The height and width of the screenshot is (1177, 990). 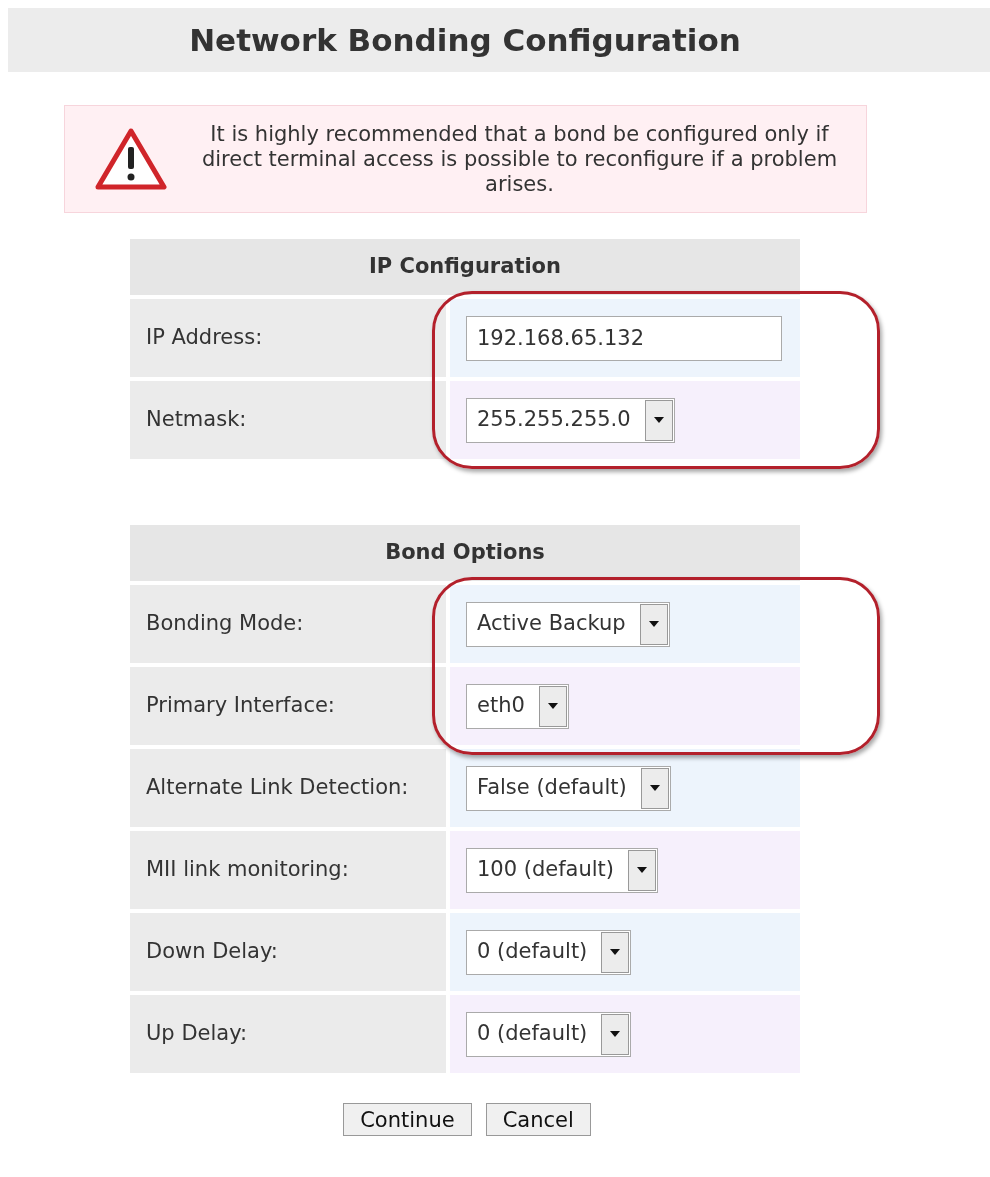 What do you see at coordinates (288, 870) in the screenshot?
I see `field-label: MII link monitoring:` at bounding box center [288, 870].